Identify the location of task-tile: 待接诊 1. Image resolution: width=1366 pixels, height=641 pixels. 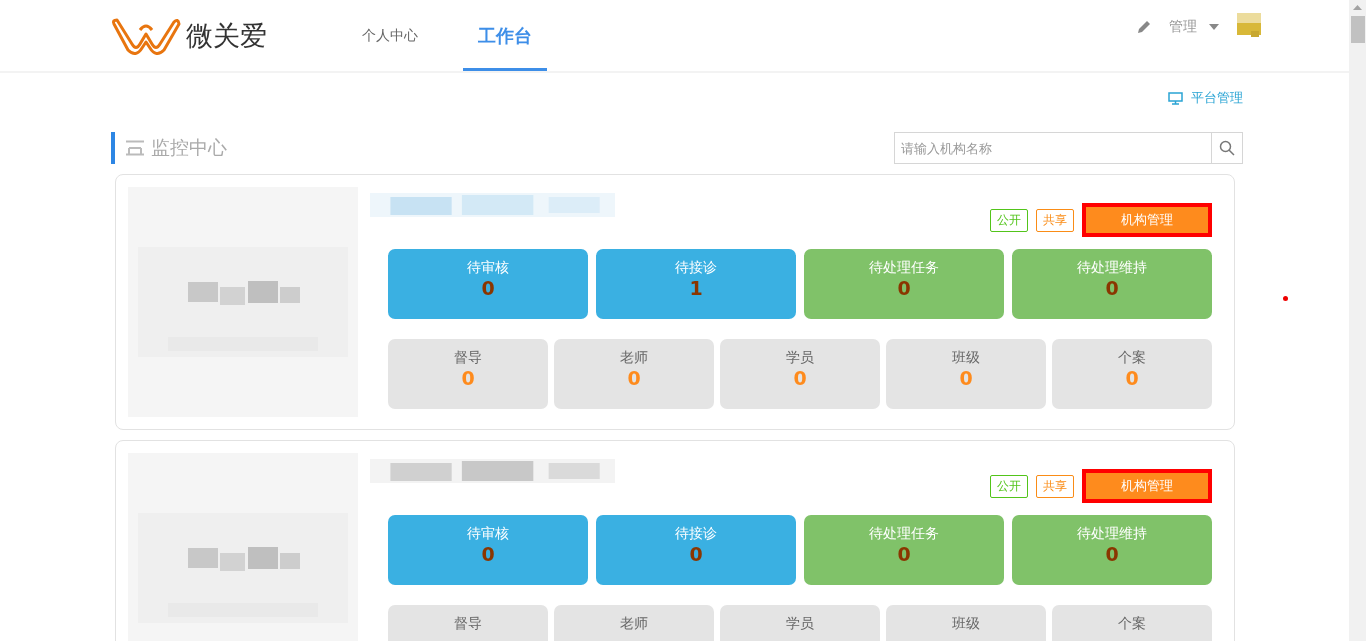
(696, 284).